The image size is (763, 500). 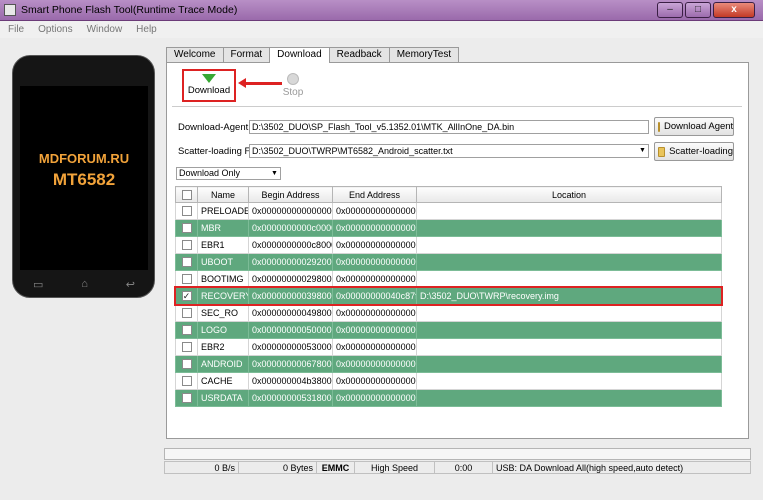 What do you see at coordinates (55, 29) in the screenshot?
I see `menu-options: Options` at bounding box center [55, 29].